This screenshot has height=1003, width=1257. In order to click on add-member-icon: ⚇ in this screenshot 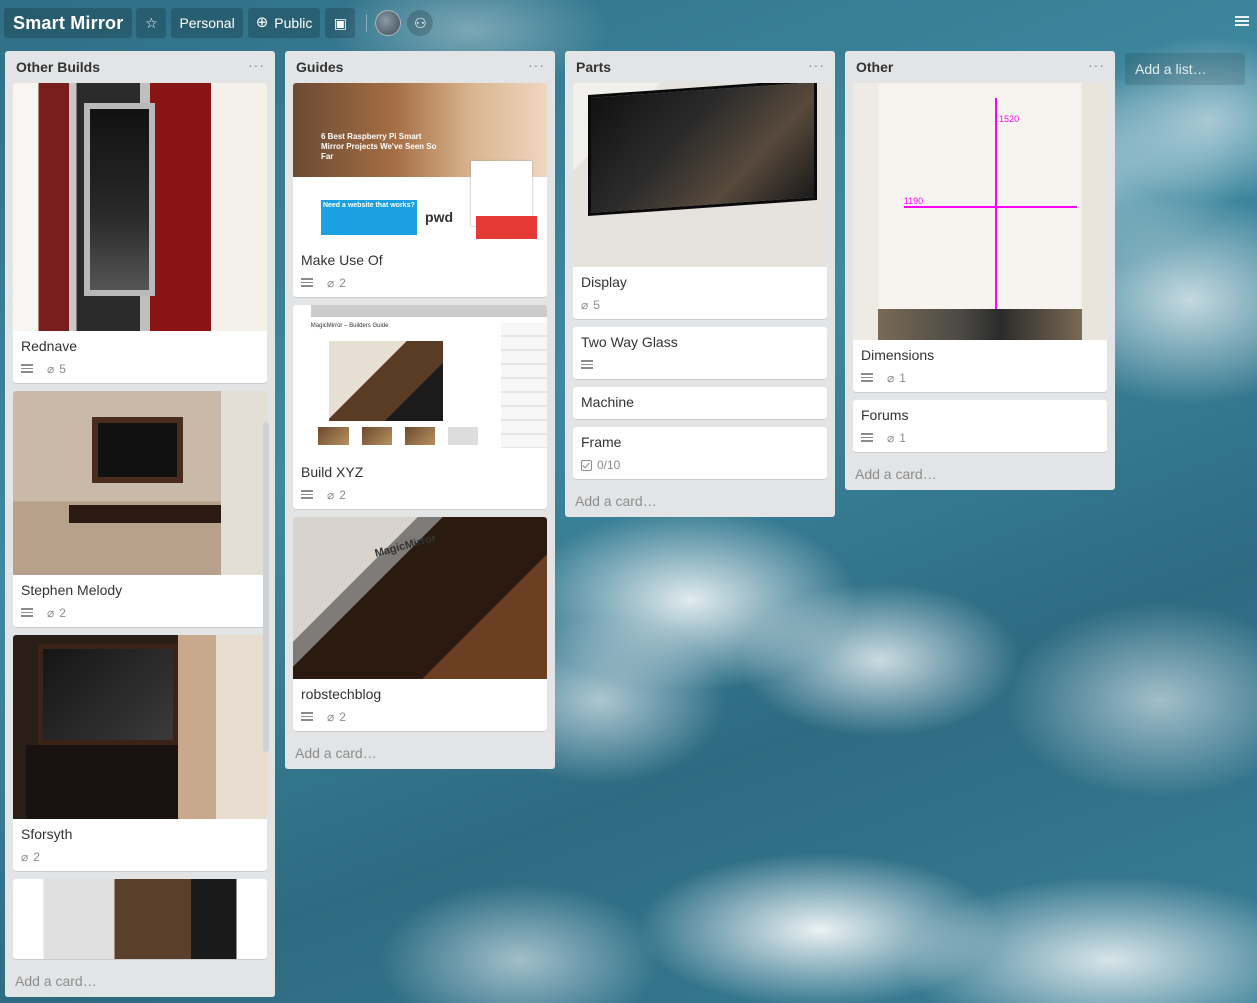, I will do `click(420, 22)`.